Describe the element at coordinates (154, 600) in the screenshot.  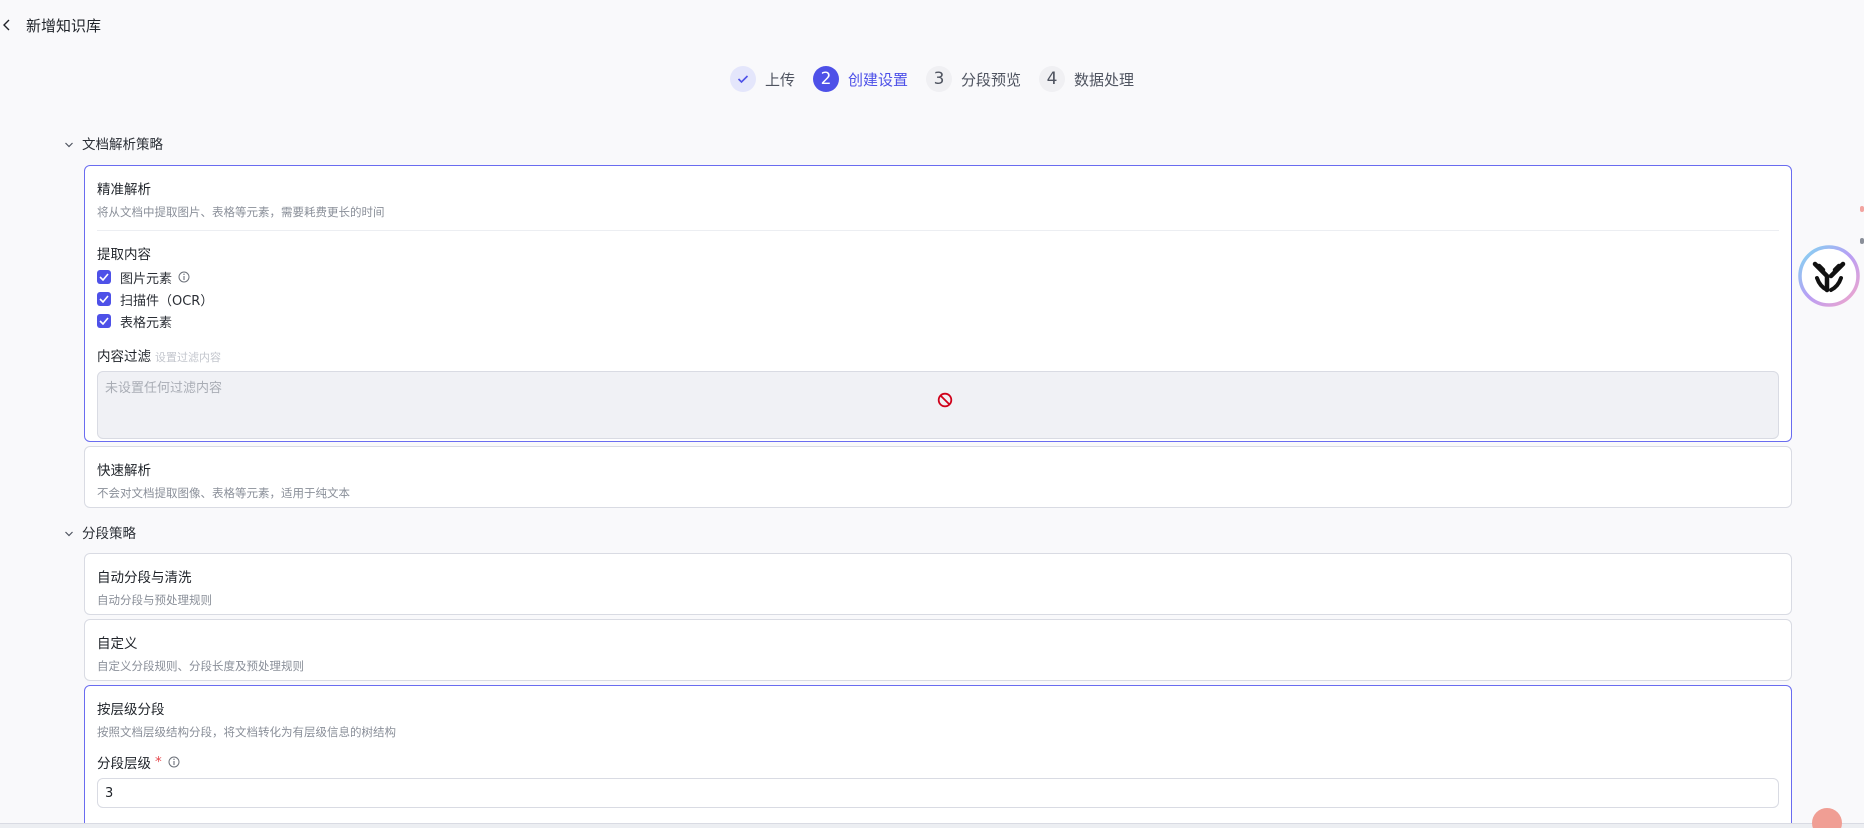
I see `card-description: 自动分段与预处理规则` at that location.